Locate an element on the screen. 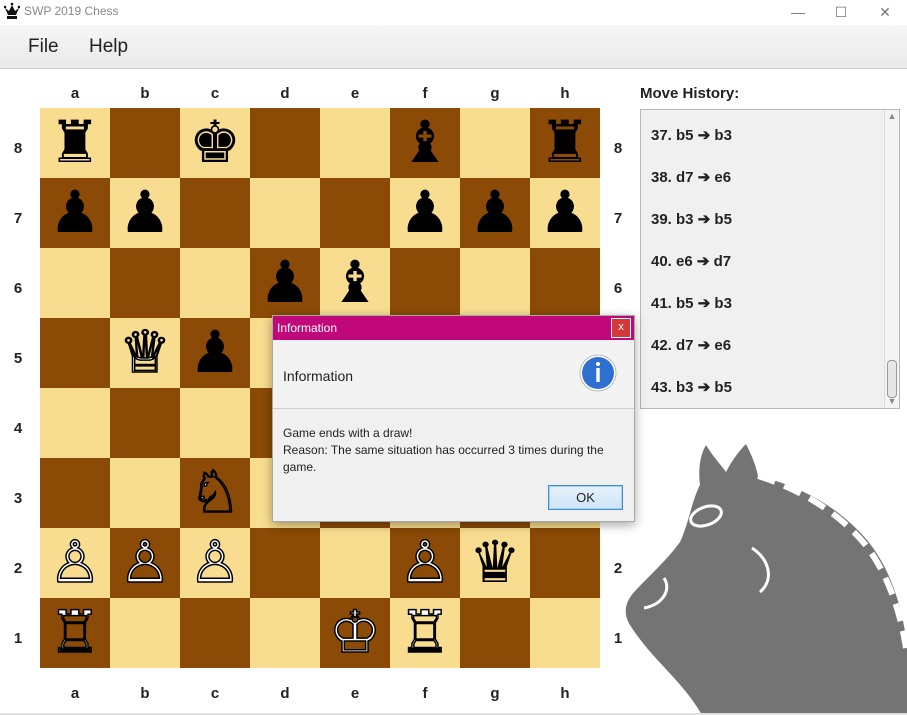 The width and height of the screenshot is (907, 715). square-g6 is located at coordinates (495, 283).